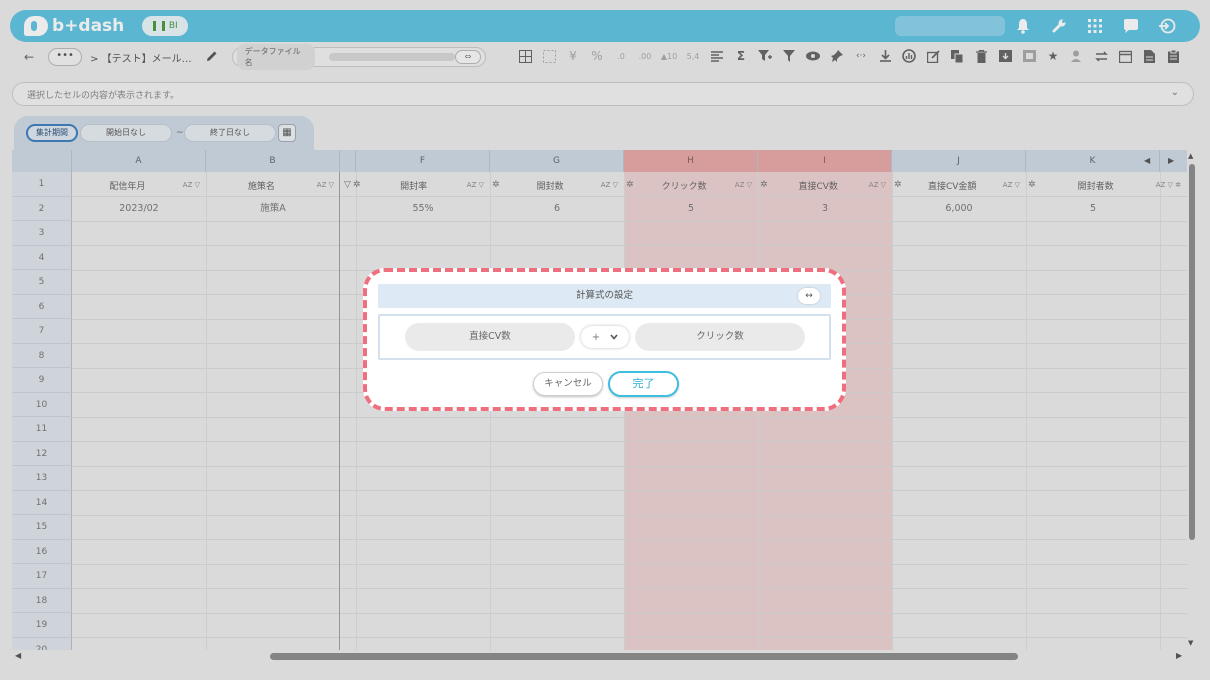 The height and width of the screenshot is (680, 1210). What do you see at coordinates (809, 296) in the screenshot?
I see `resize-arrows-icon: ↔` at bounding box center [809, 296].